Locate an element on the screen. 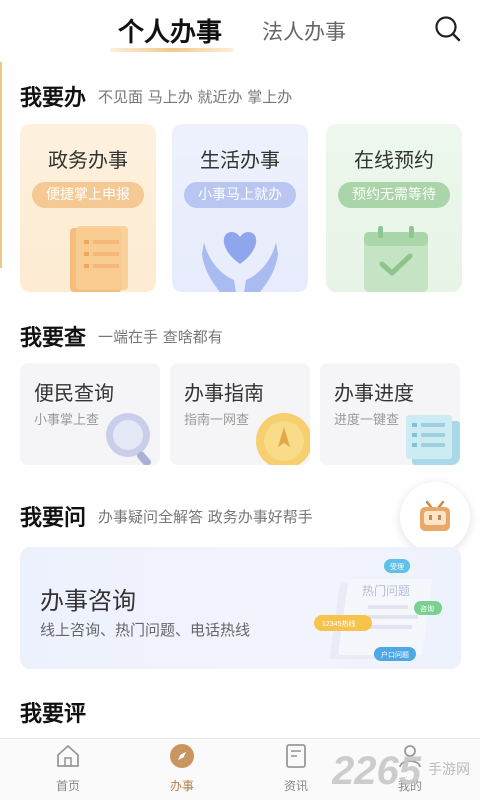 This screenshot has height=800, width=480. section-subtitle-ask: 办事疑问全解答 政务办事好帮手 is located at coordinates (205, 517).